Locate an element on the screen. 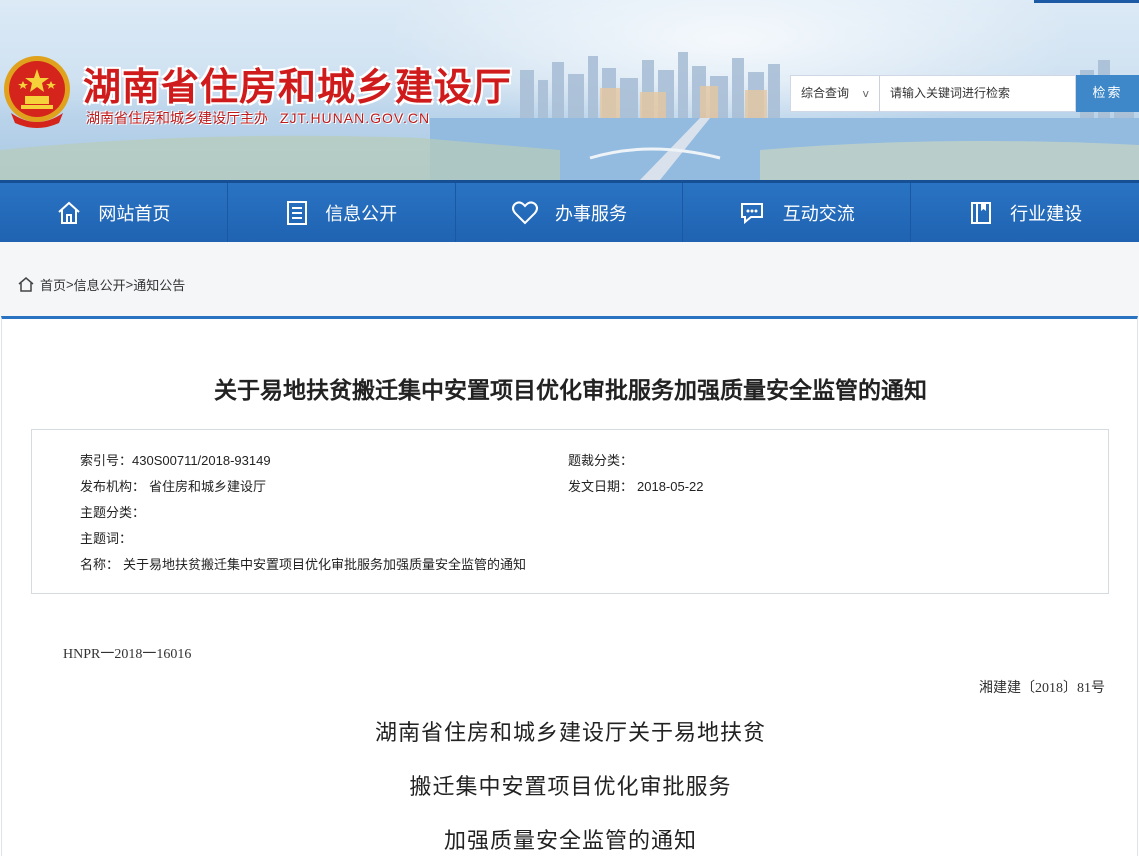 This screenshot has height=856, width=1139. meta-keywords-label: 主题词： is located at coordinates (106, 538).